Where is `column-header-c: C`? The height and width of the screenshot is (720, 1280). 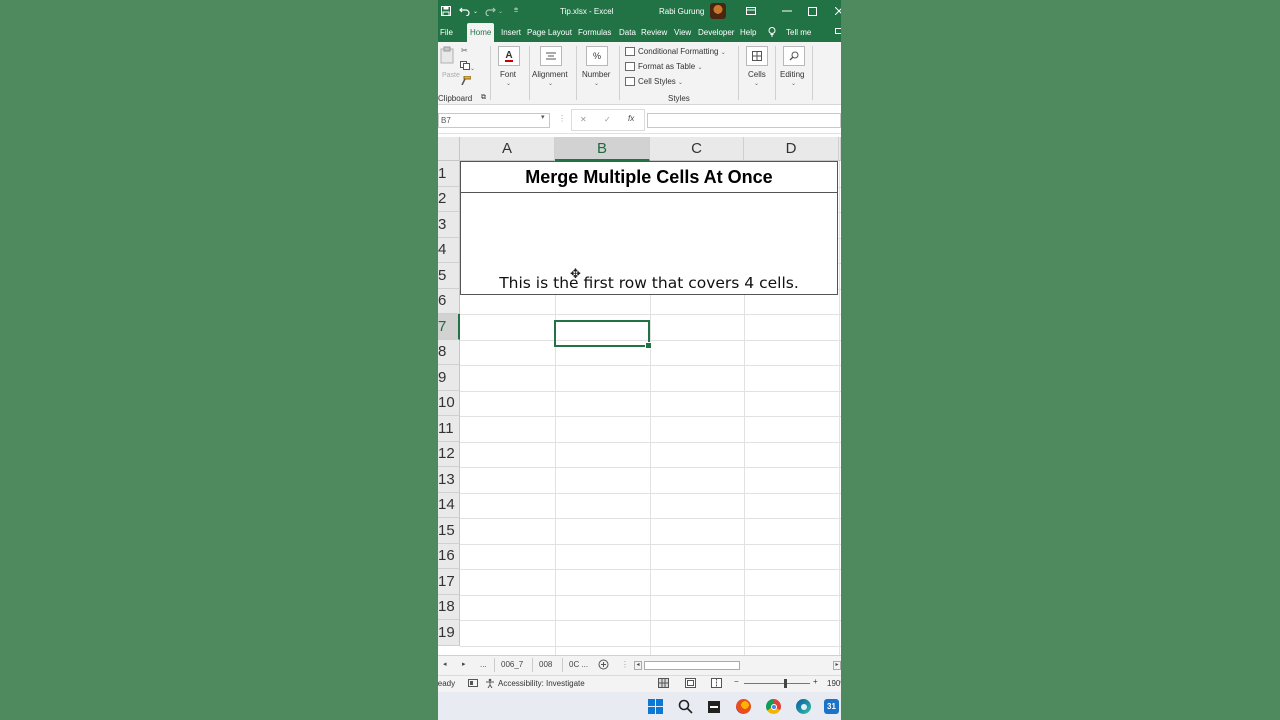
column-header-c: C is located at coordinates (697, 149).